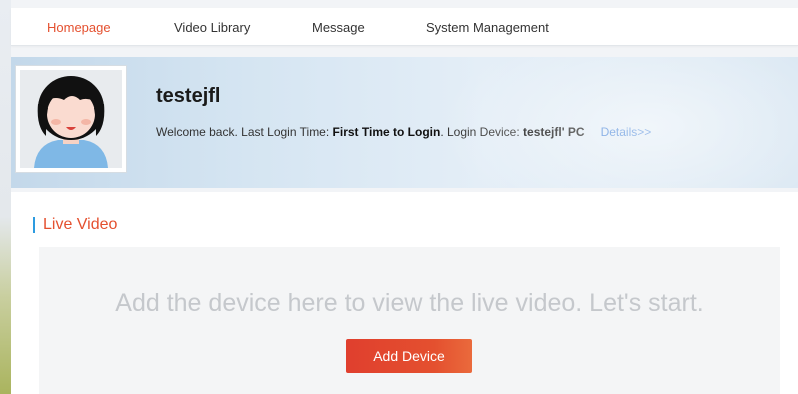 The image size is (798, 394). Describe the element at coordinates (338, 27) in the screenshot. I see `nav-message: Message` at that location.